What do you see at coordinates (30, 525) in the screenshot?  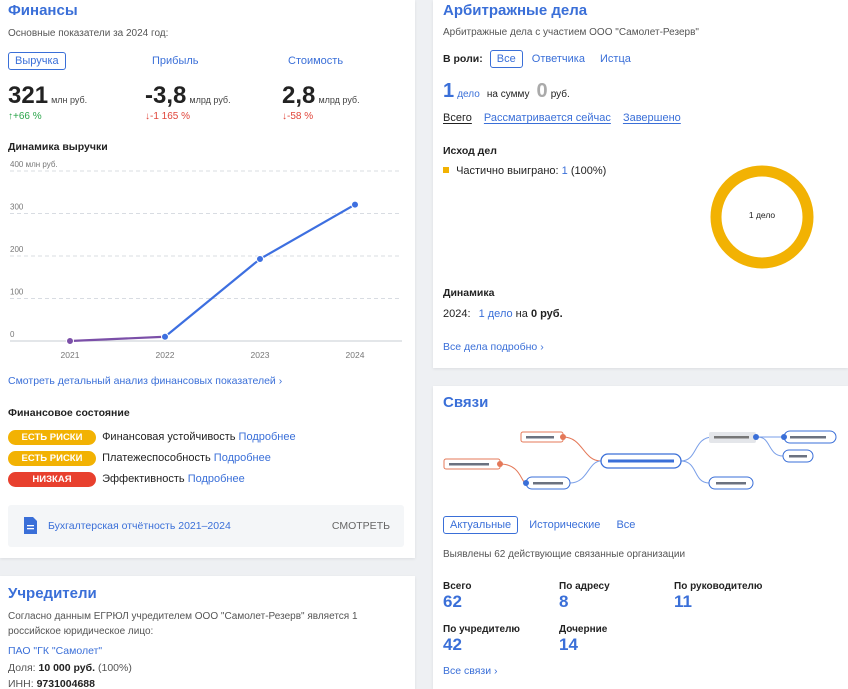 I see `document-icon` at bounding box center [30, 525].